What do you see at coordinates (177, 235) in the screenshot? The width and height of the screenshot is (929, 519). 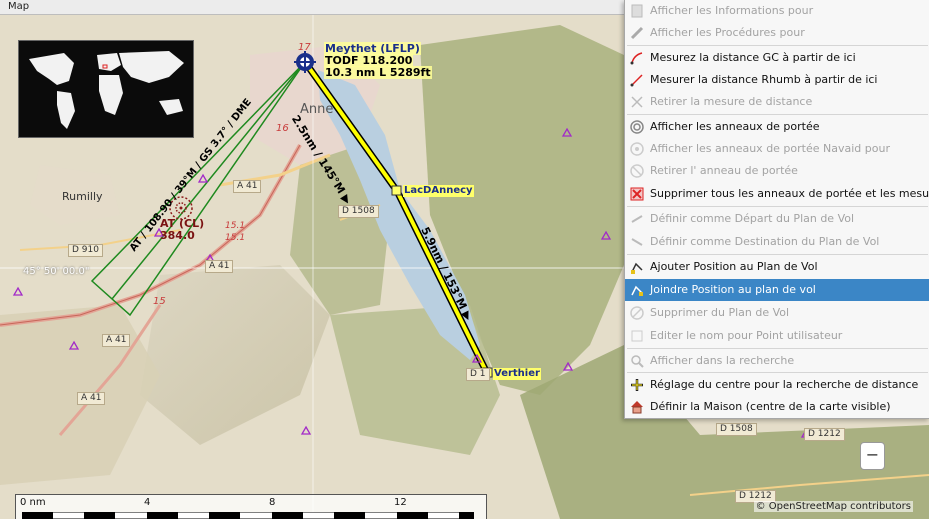 I see `ndb-frequency: 384.0` at bounding box center [177, 235].